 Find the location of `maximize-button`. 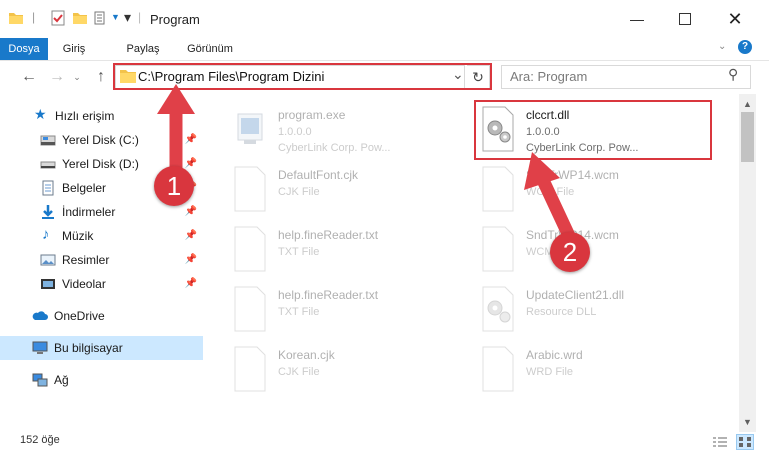

maximize-button is located at coordinates (685, 19).